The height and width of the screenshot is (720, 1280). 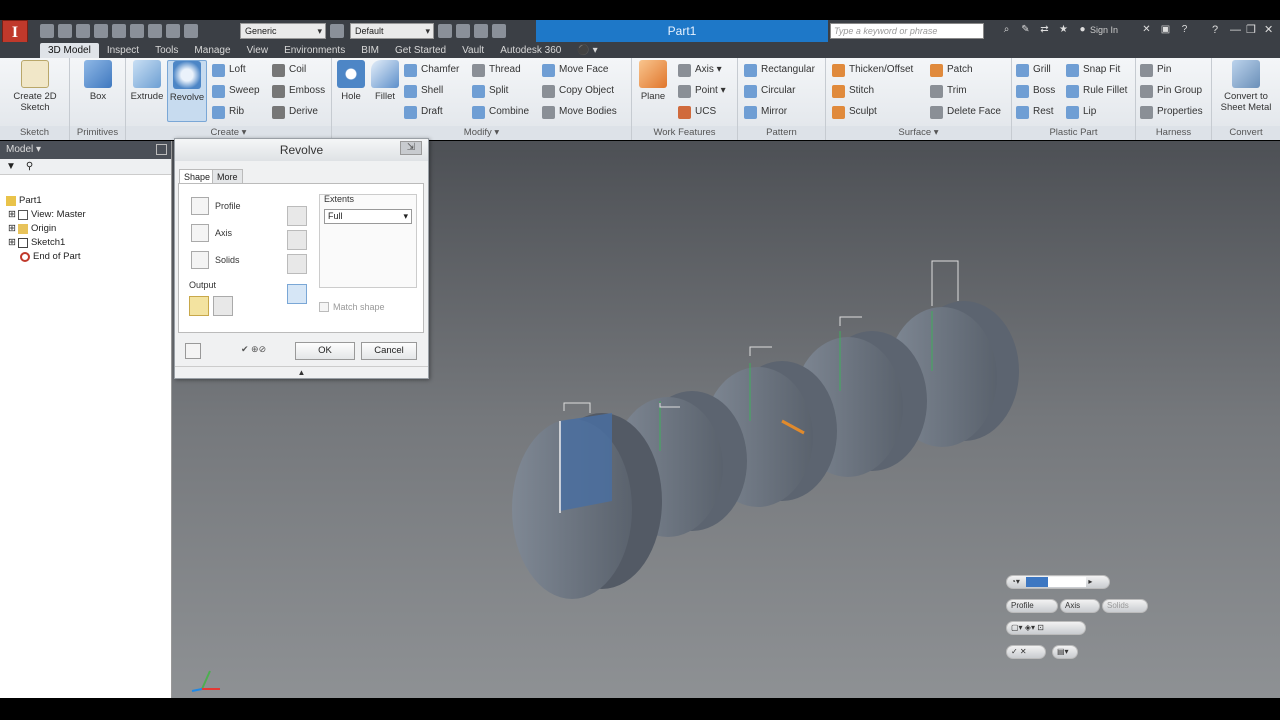 What do you see at coordinates (187, 91) in the screenshot?
I see `revolve-button: Revolve` at bounding box center [187, 91].